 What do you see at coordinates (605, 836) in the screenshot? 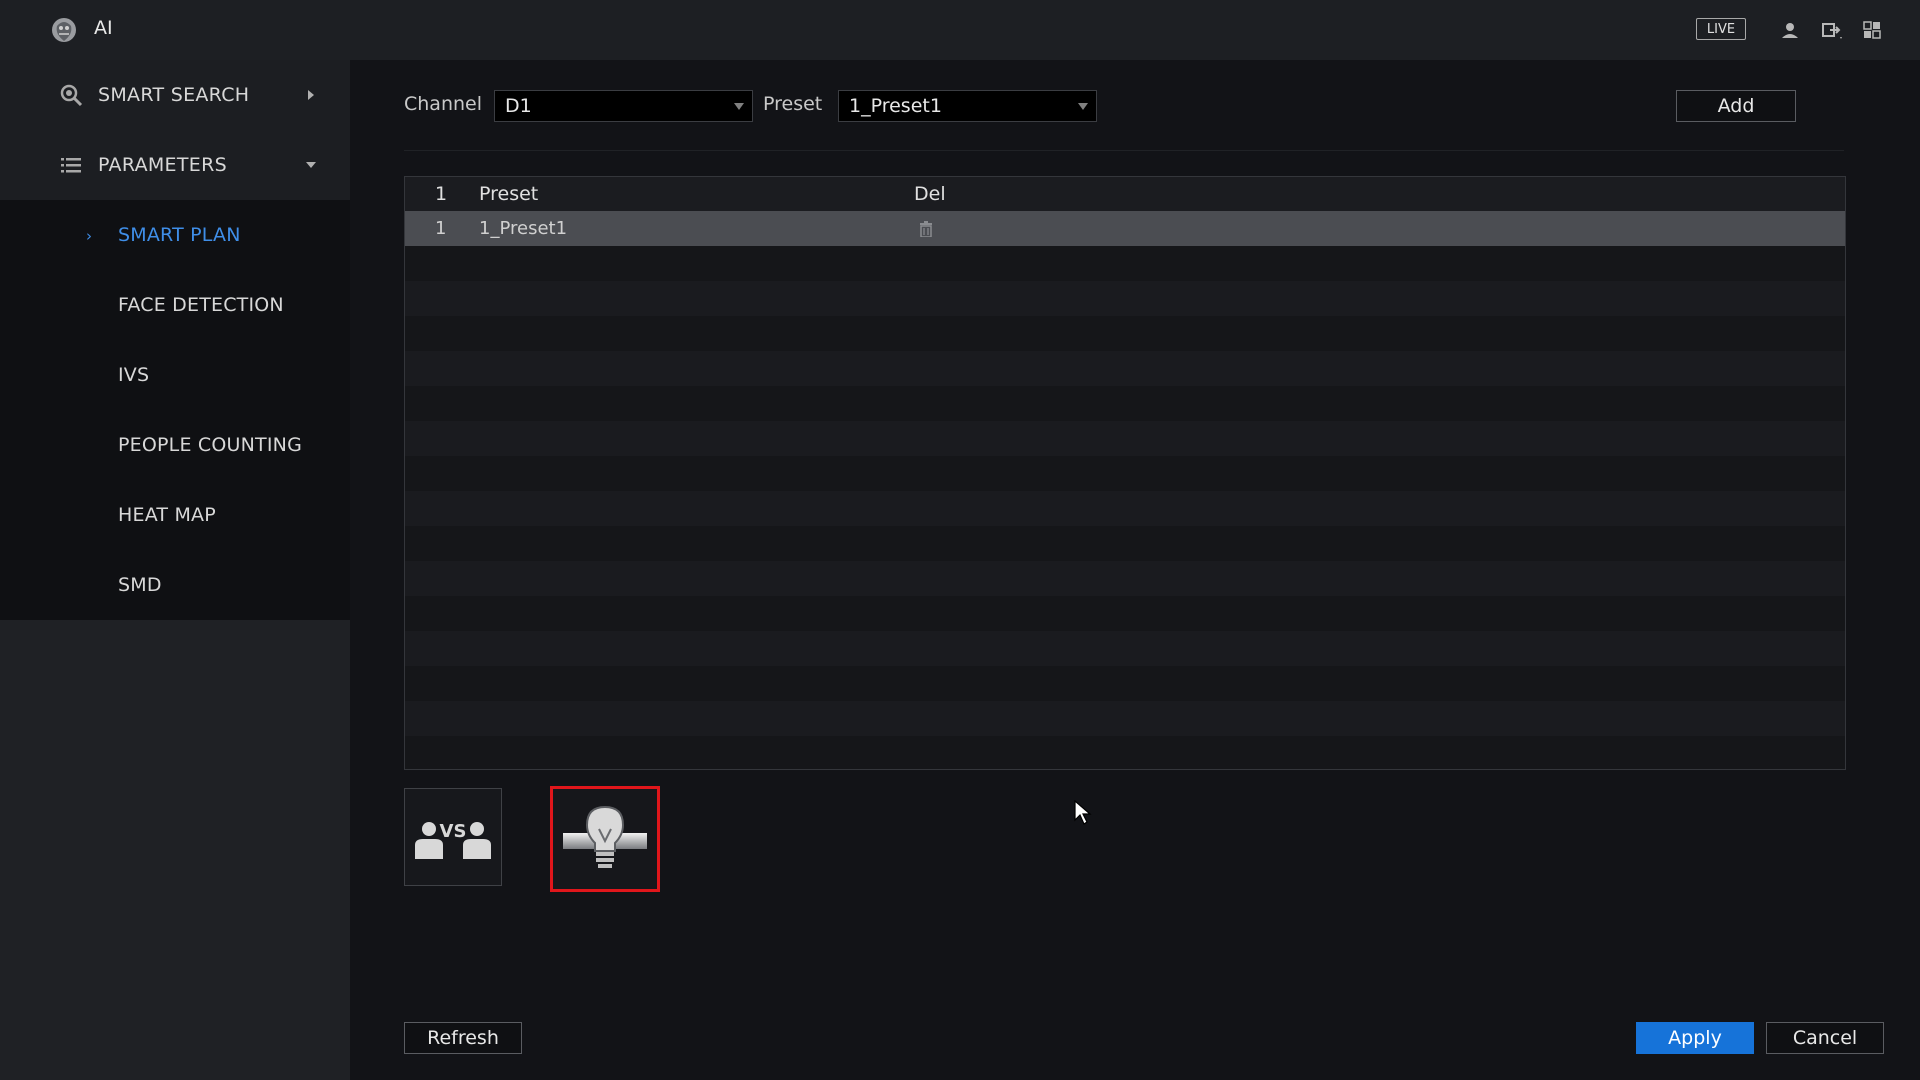
I see `lightbulb-icon` at bounding box center [605, 836].